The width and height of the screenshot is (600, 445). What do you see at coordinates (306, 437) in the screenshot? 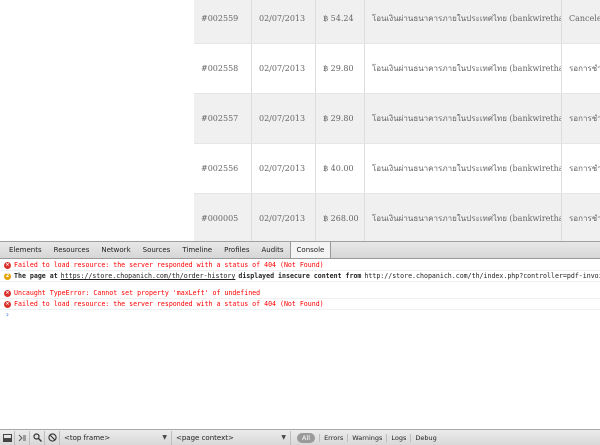
I see `filter-all: All` at bounding box center [306, 437].